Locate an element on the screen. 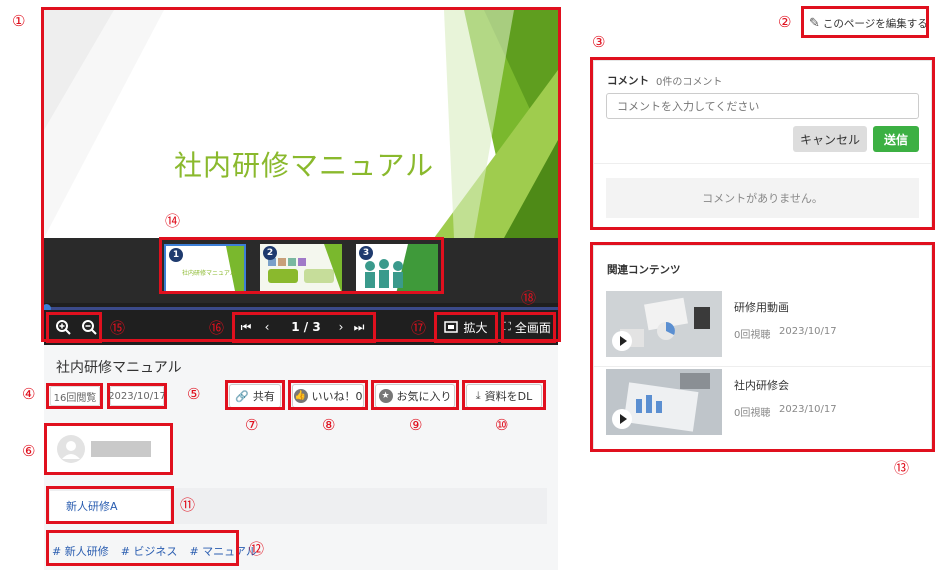 This screenshot has width=936, height=576. annotation-box-4b is located at coordinates (137, 396).